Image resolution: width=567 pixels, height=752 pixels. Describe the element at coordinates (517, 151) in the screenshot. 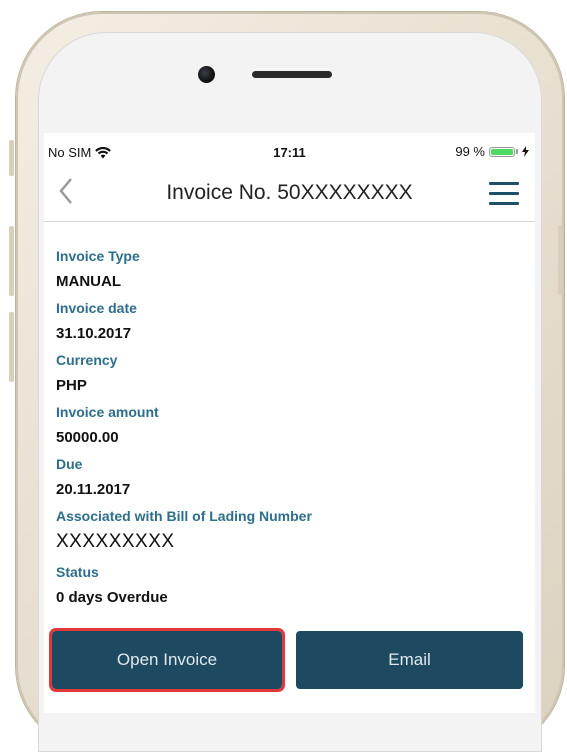

I see `battery-cap` at that location.